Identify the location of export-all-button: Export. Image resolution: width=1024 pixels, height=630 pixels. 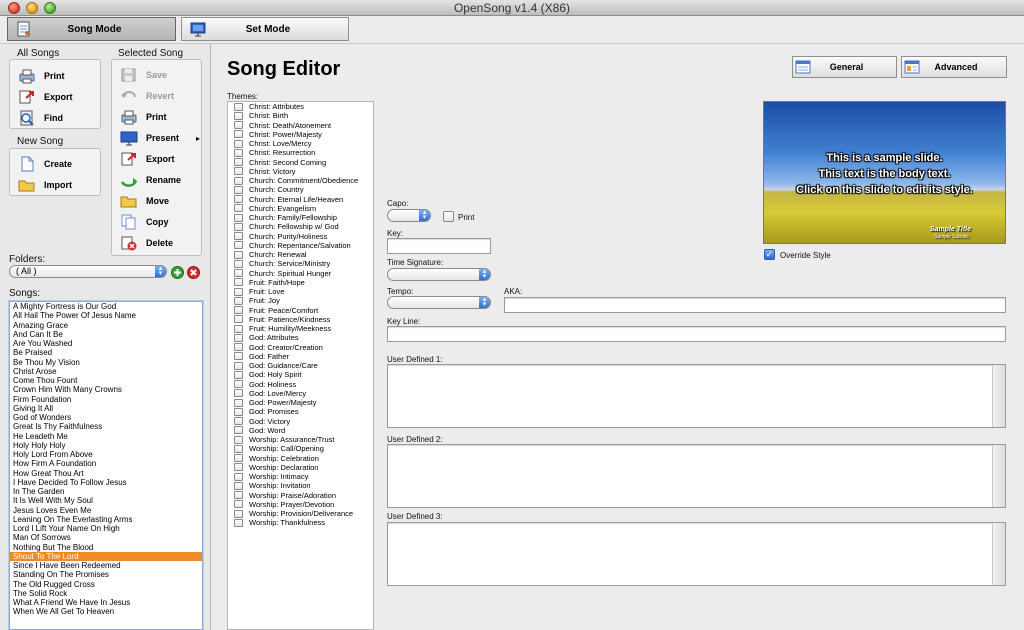
(45, 97).